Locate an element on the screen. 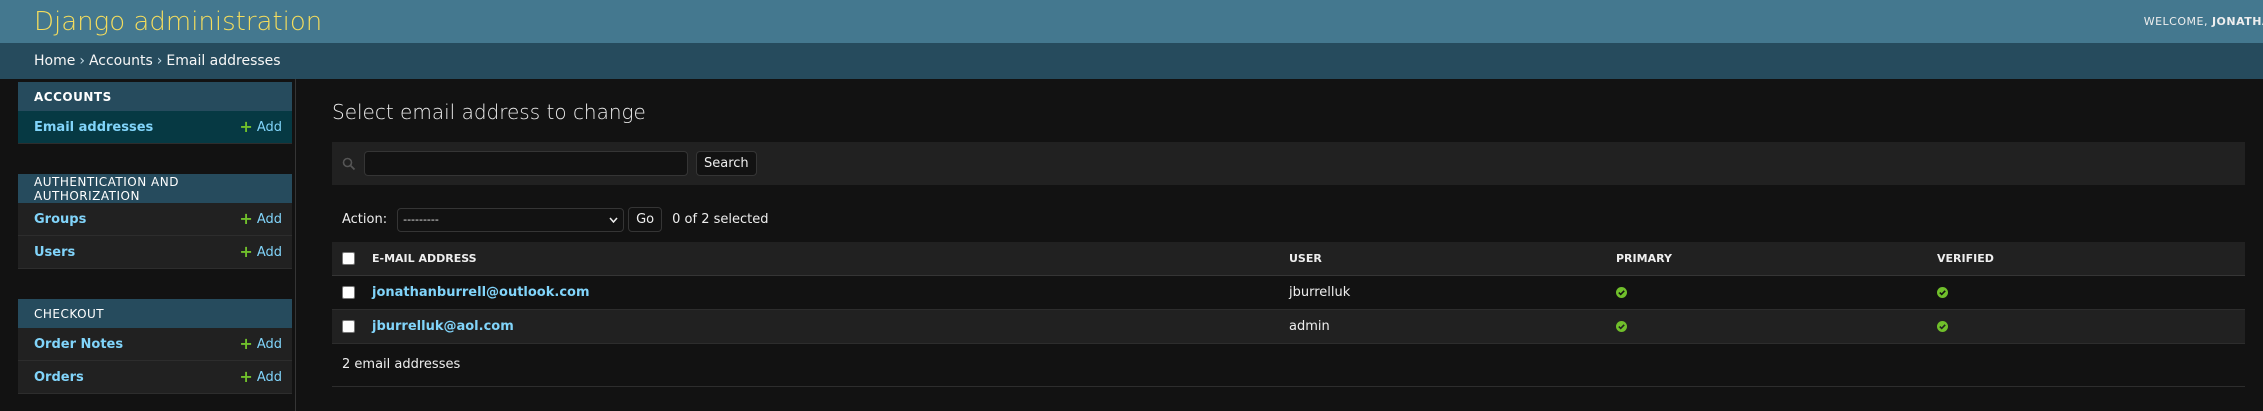 This screenshot has height=411, width=2263. user-tools: WELCOME, JONATHA is located at coordinates (2203, 21).